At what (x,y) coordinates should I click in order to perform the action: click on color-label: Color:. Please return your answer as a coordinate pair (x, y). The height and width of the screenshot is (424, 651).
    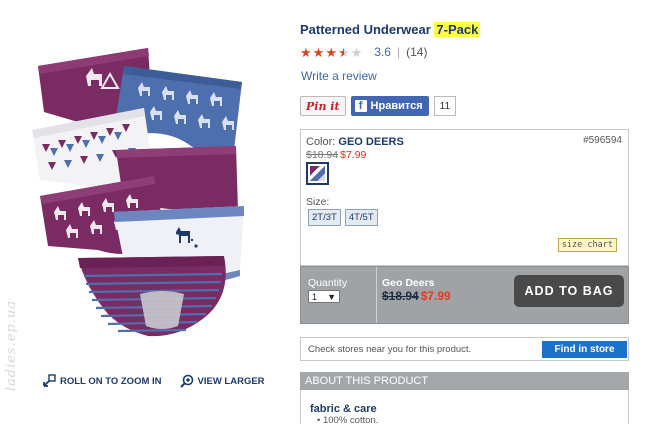
    Looking at the image, I should click on (321, 142).